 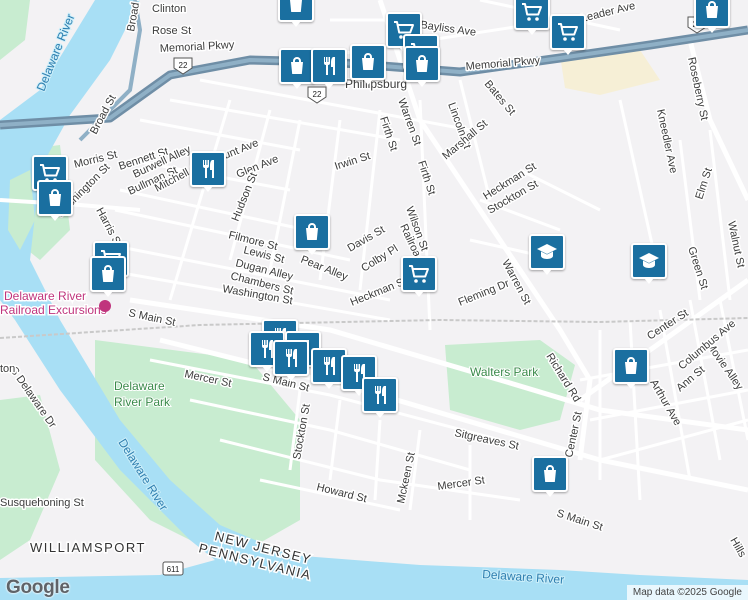 I want to click on street-label: Green St, so click(x=697, y=268).